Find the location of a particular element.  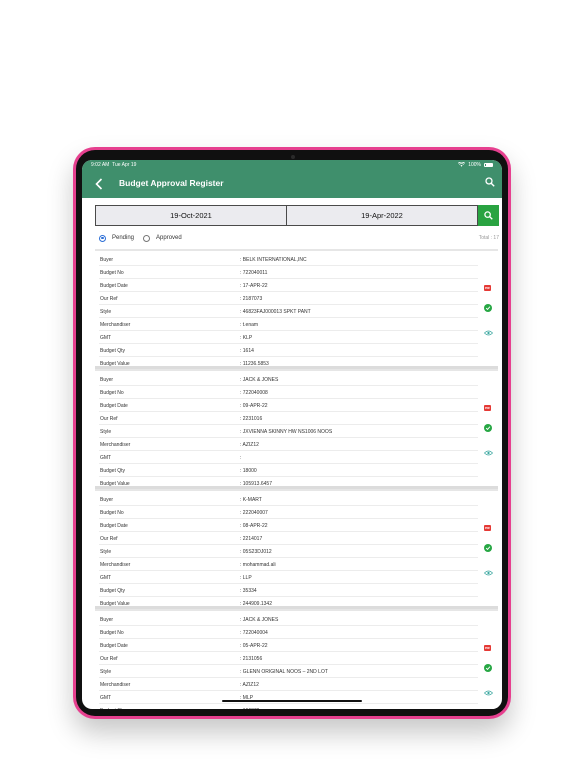

field-value: : 722040011 is located at coordinates (254, 273).